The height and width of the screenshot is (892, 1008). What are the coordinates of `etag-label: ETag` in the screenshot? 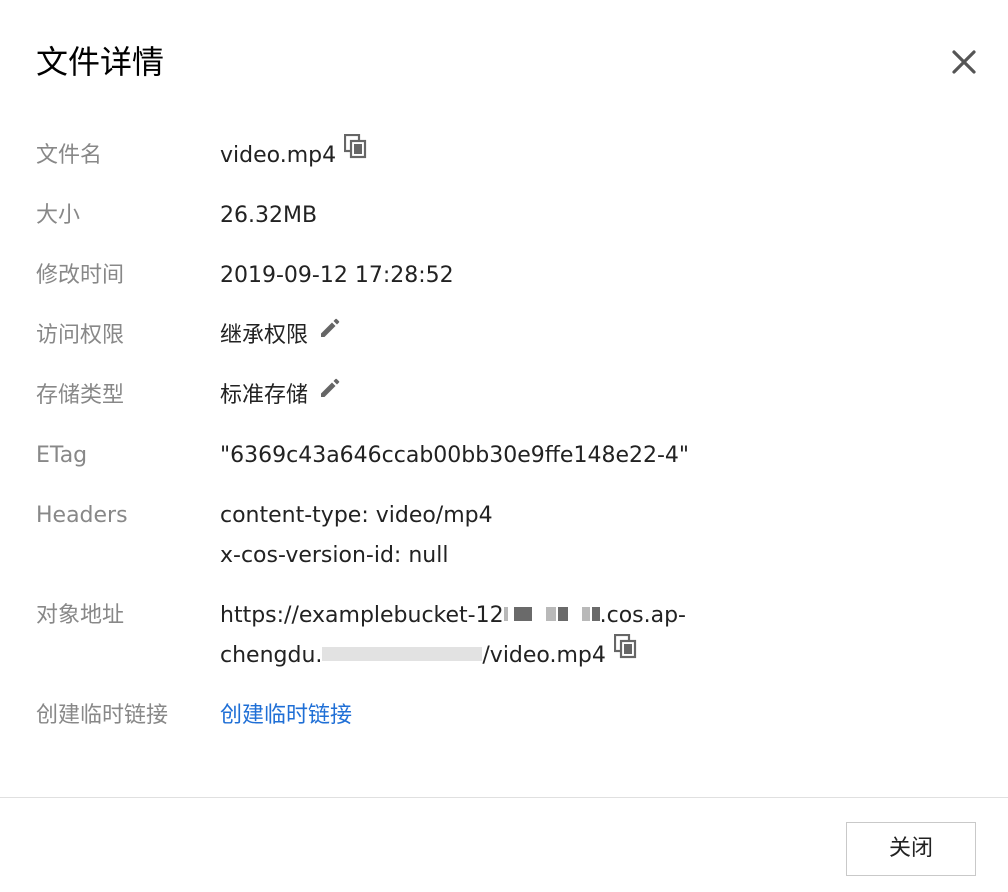 It's located at (62, 455).